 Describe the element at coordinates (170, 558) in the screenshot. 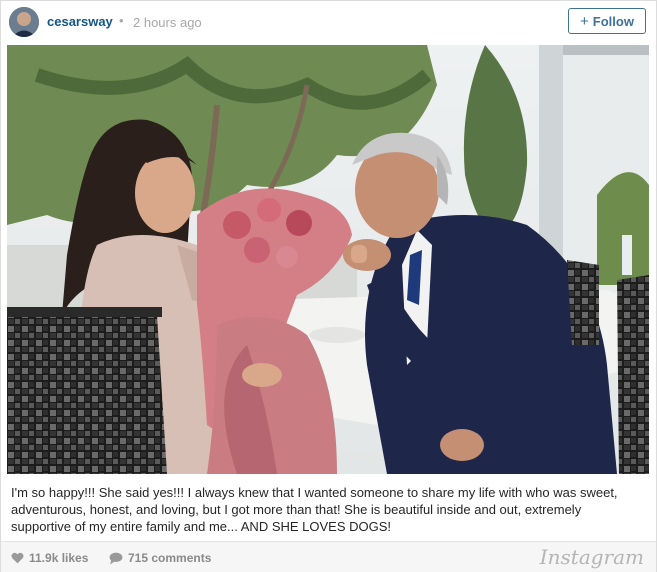

I see `comments-label: 715 comments` at that location.